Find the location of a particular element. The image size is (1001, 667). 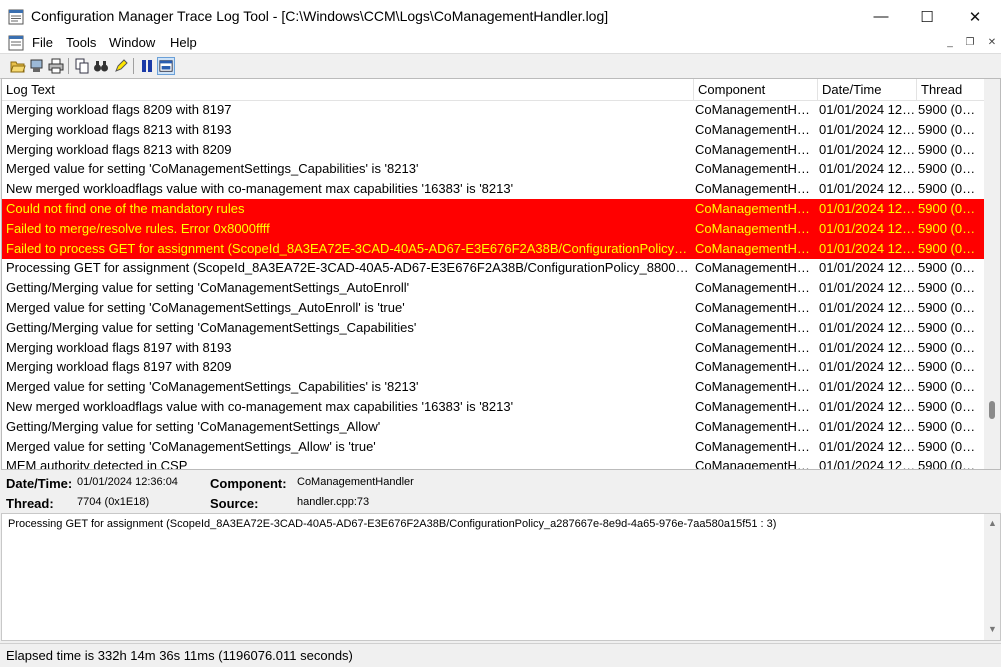

toolbar-separator is located at coordinates (133, 66).